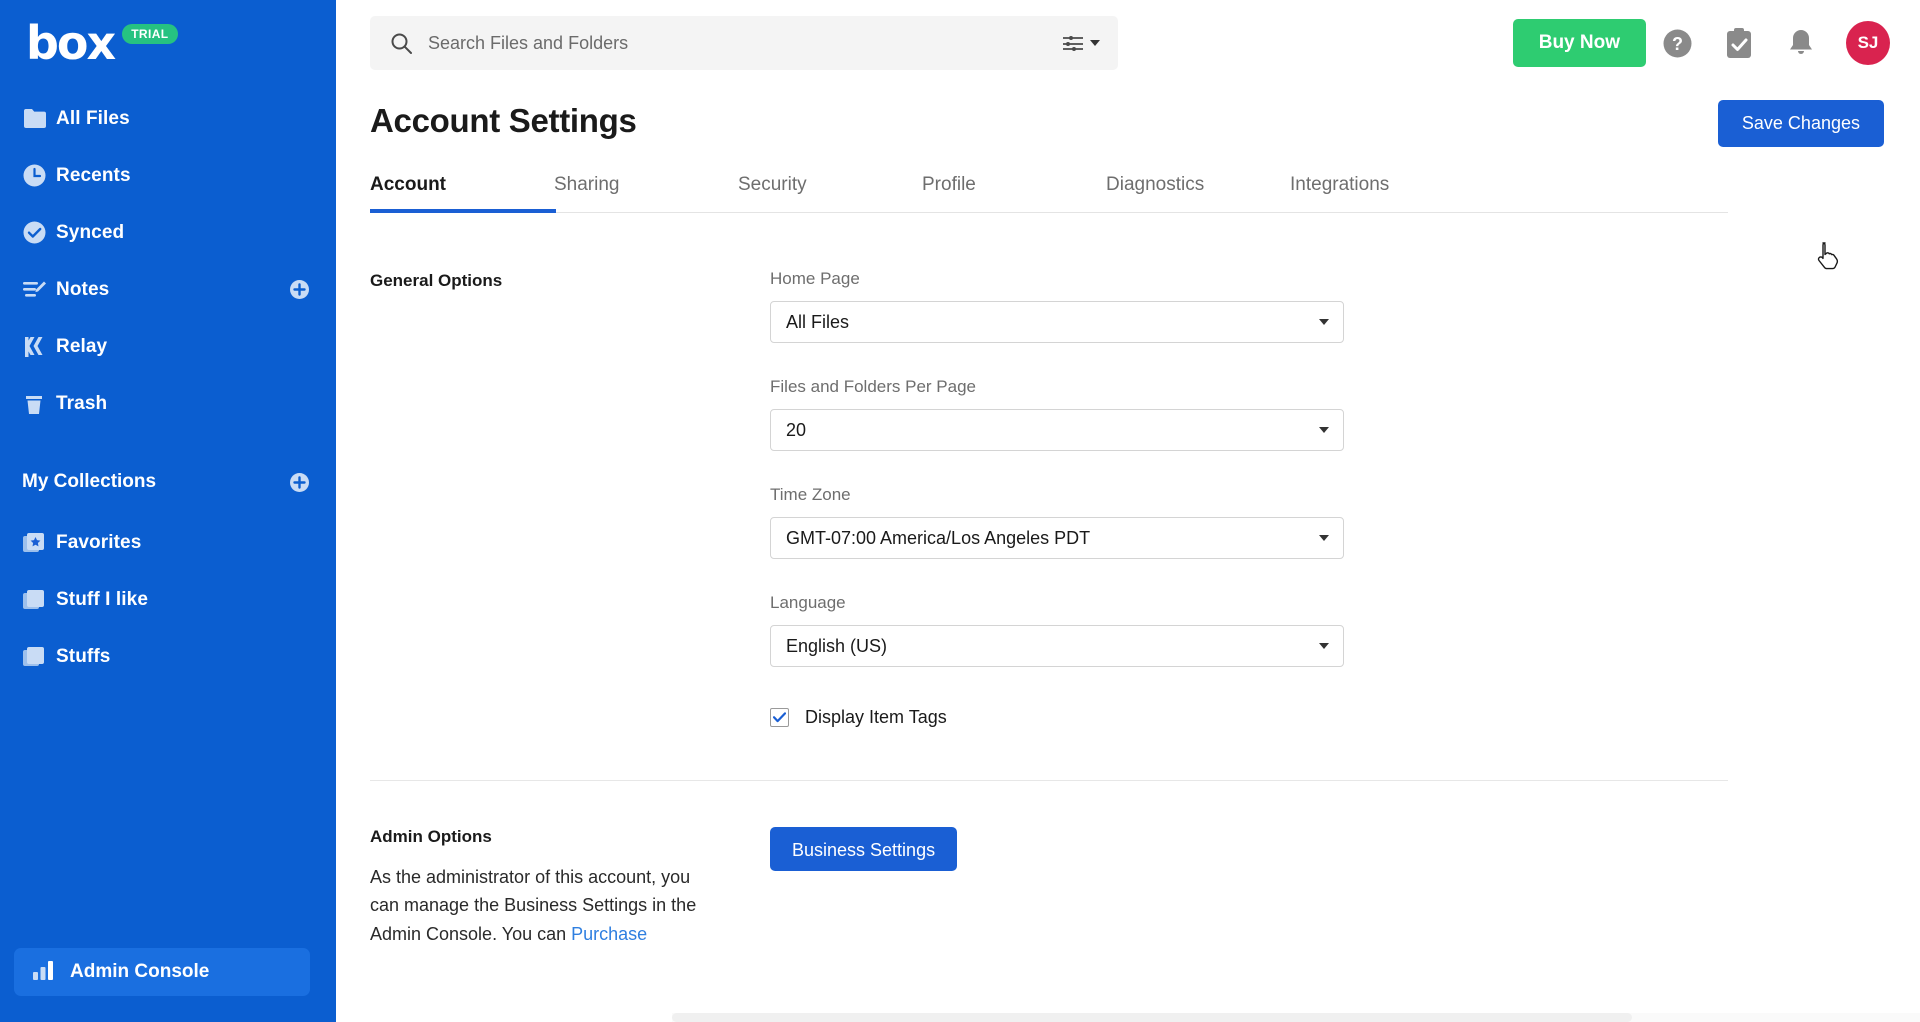  I want to click on search-filter-button, so click(1081, 43).